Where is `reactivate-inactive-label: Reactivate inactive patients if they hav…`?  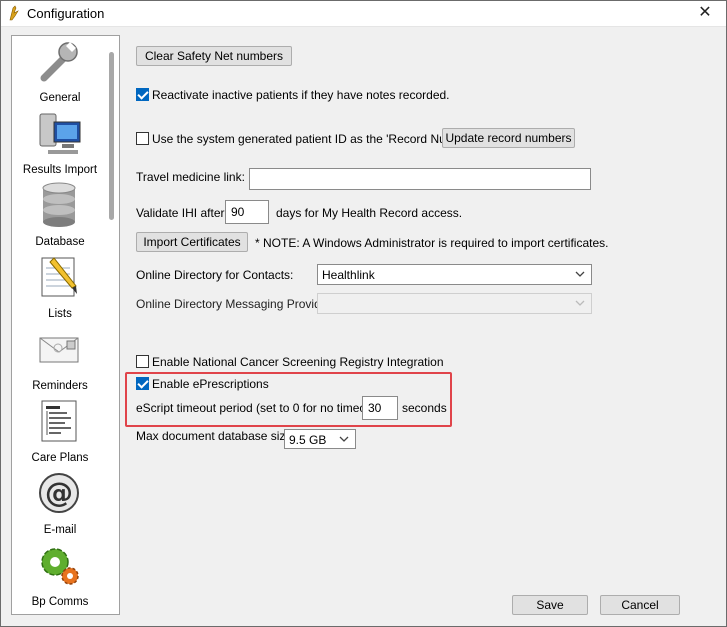
reactivate-inactive-label: Reactivate inactive patients if they hav… is located at coordinates (301, 95).